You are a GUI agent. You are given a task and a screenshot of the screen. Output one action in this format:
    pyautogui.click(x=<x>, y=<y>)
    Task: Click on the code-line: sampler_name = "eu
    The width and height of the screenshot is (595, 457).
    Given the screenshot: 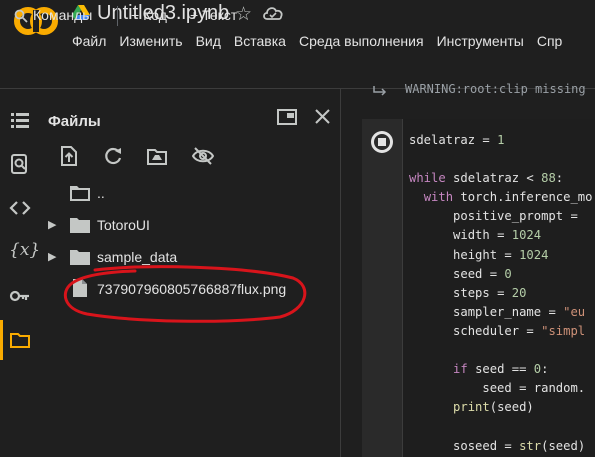 What is the action you would take?
    pyautogui.click(x=519, y=311)
    